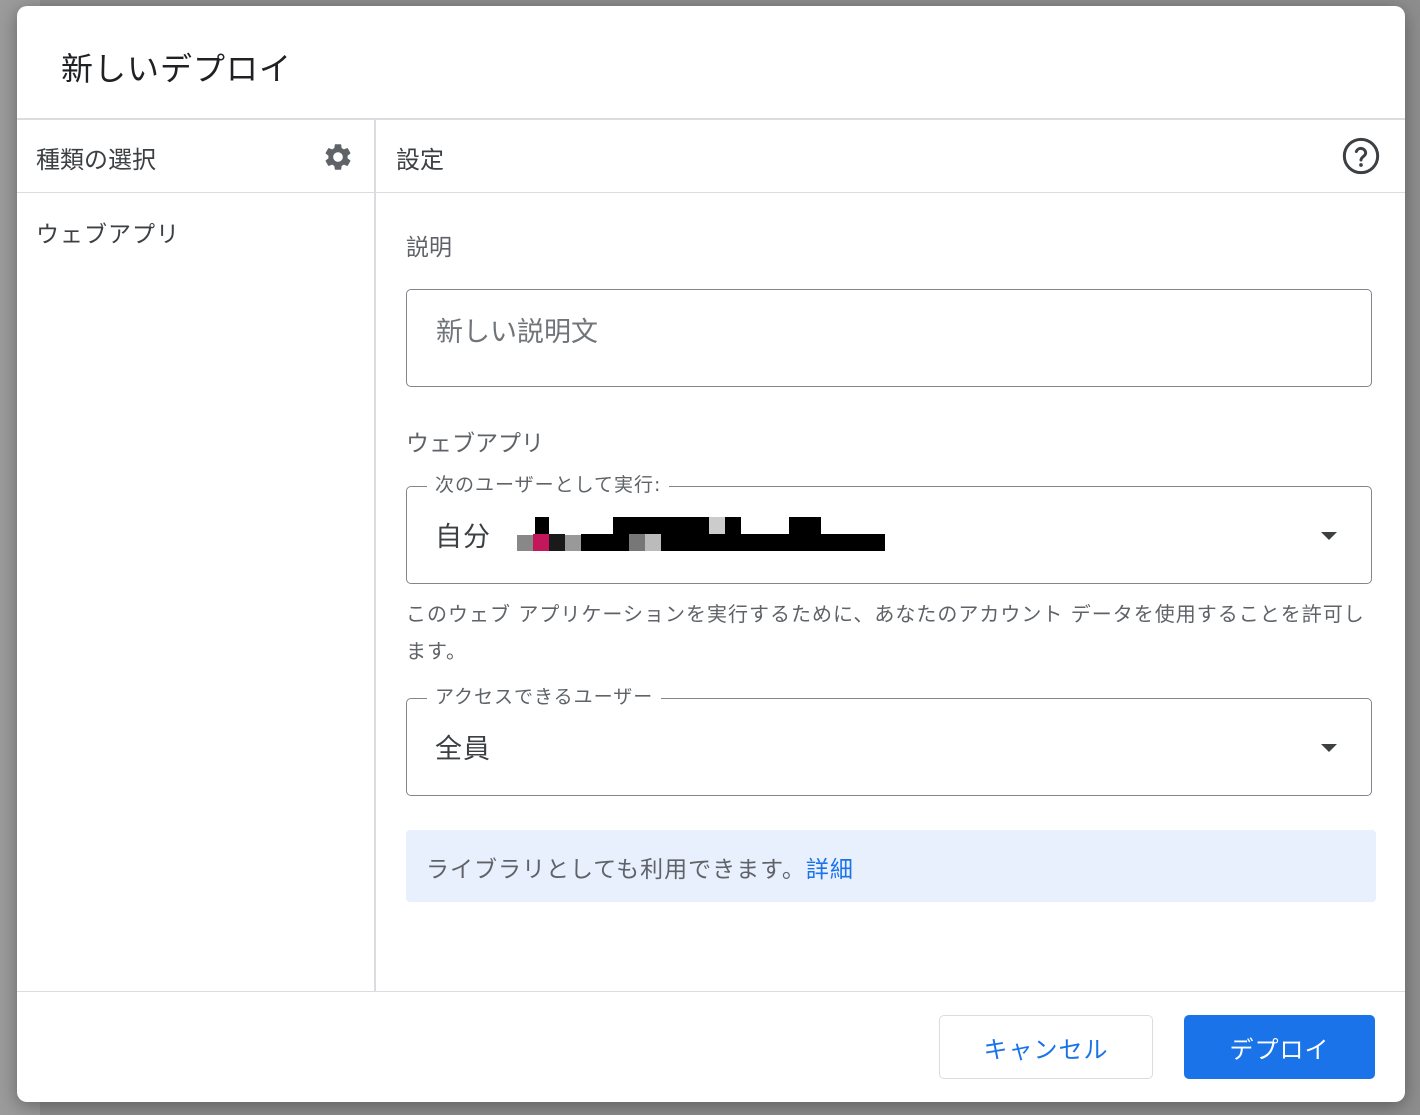  What do you see at coordinates (830, 870) in the screenshot?
I see `details-link: 詳細` at bounding box center [830, 870].